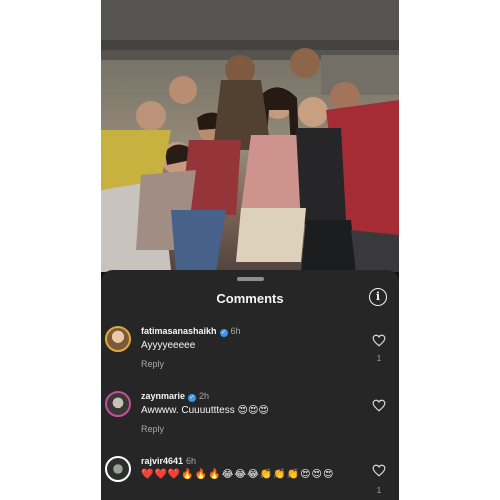  What do you see at coordinates (179, 331) in the screenshot?
I see `comment-username: fatimasanashaikh` at bounding box center [179, 331].